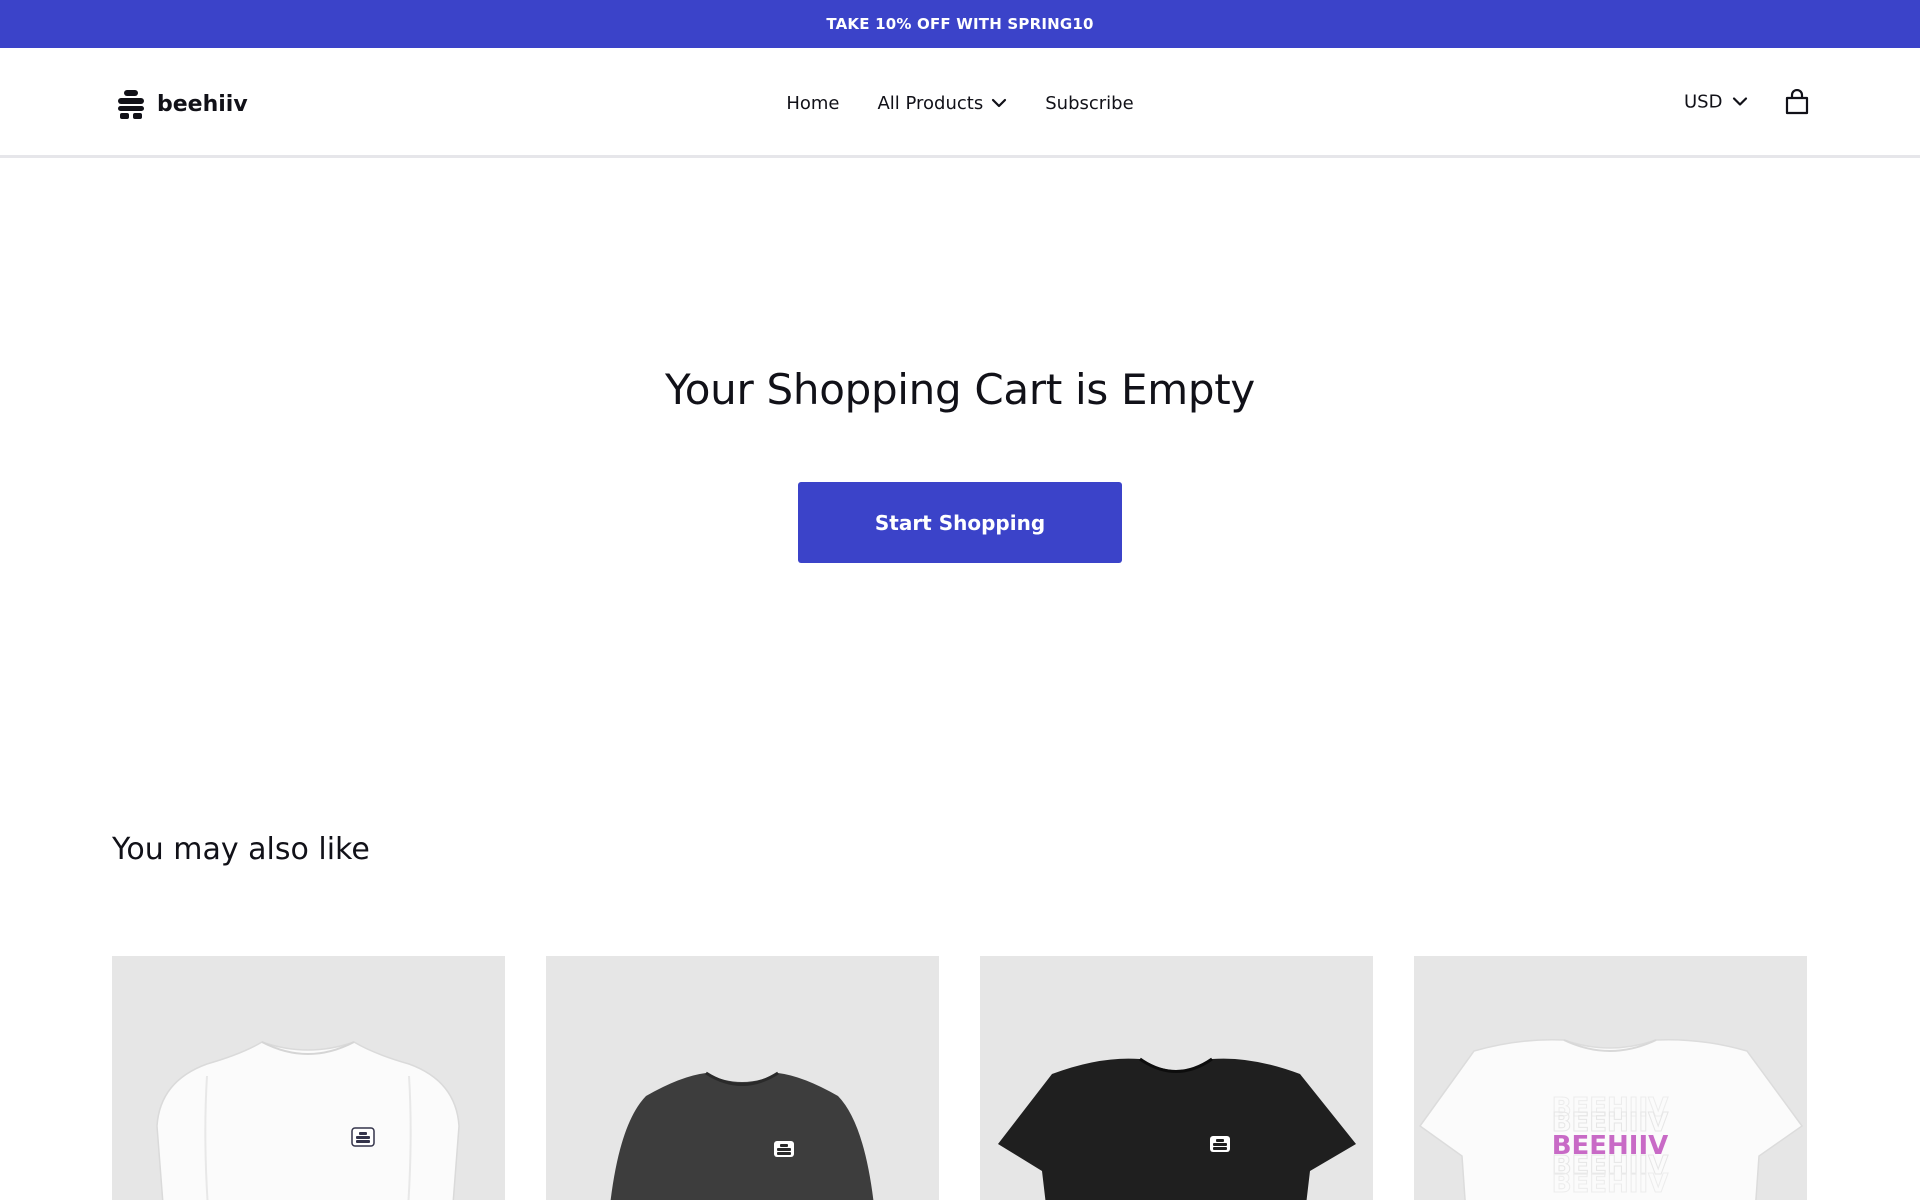  I want to click on product-card-white-sweatshirt, so click(308, 1078).